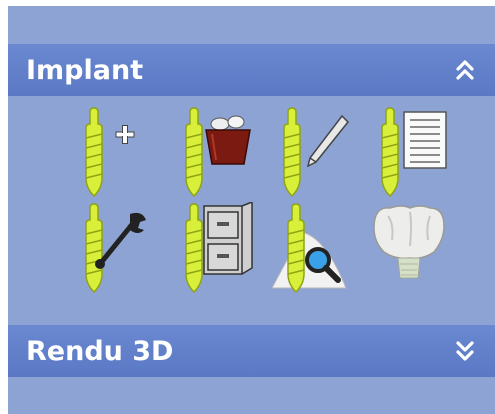  Describe the element at coordinates (414, 152) in the screenshot. I see `implant-list-icon` at that location.